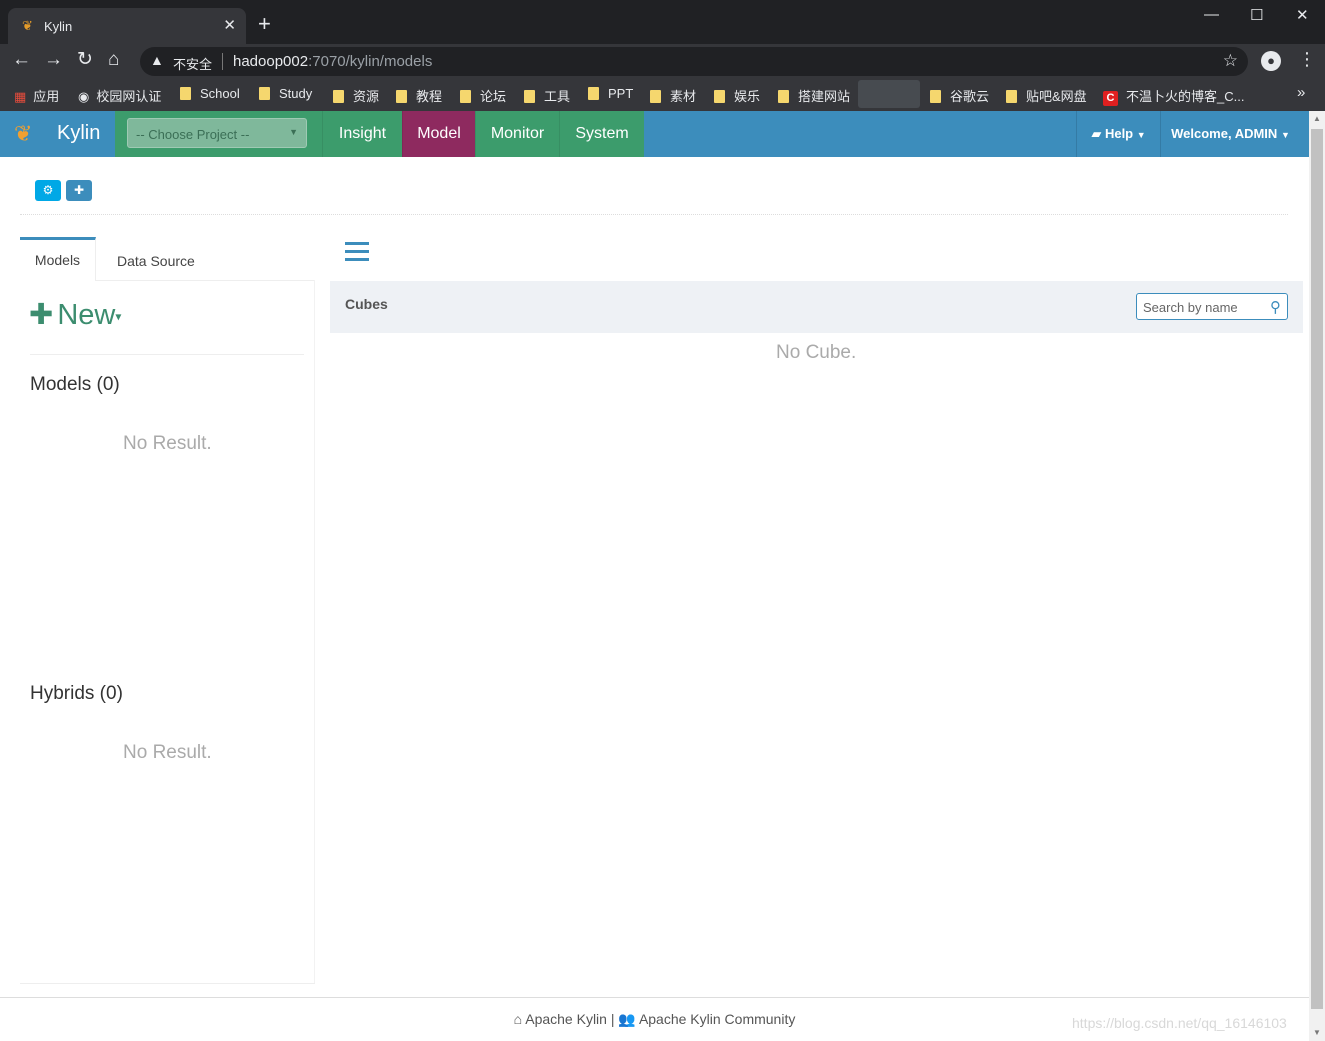  Describe the element at coordinates (1317, 569) in the screenshot. I see `scrollbar-thumb` at that location.